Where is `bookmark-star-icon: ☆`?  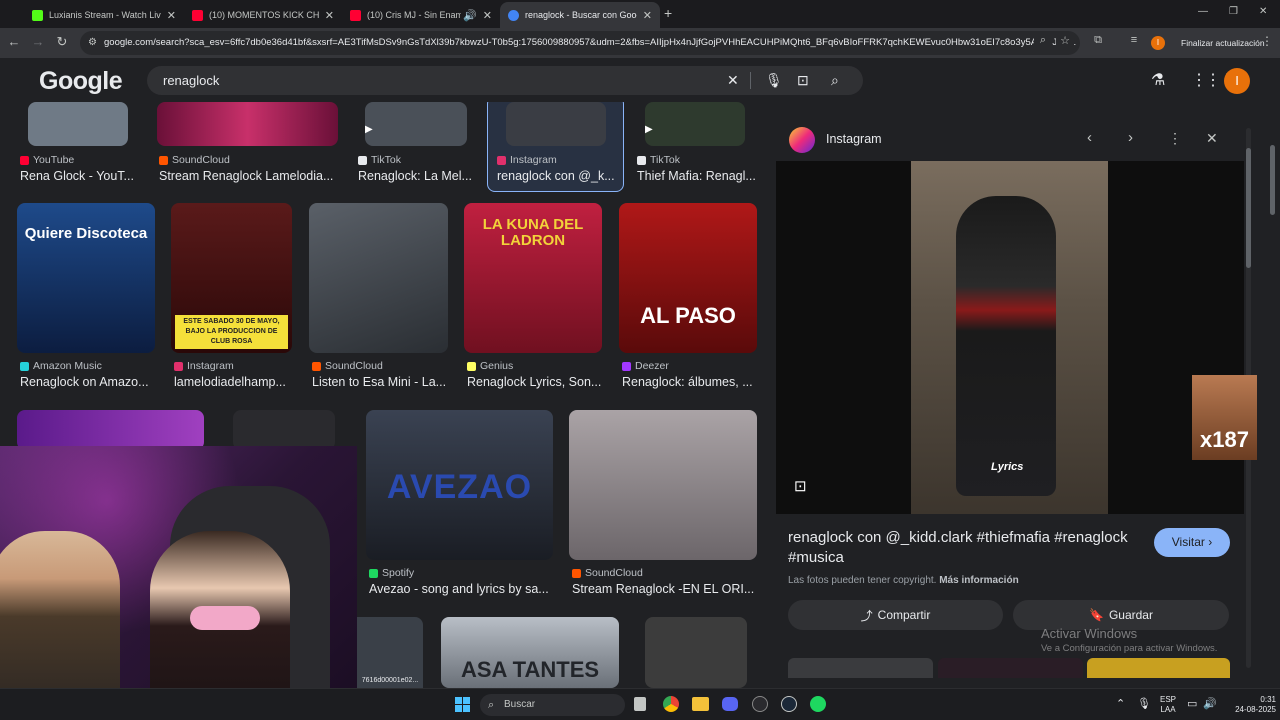 bookmark-star-icon: ☆ is located at coordinates (1065, 40).